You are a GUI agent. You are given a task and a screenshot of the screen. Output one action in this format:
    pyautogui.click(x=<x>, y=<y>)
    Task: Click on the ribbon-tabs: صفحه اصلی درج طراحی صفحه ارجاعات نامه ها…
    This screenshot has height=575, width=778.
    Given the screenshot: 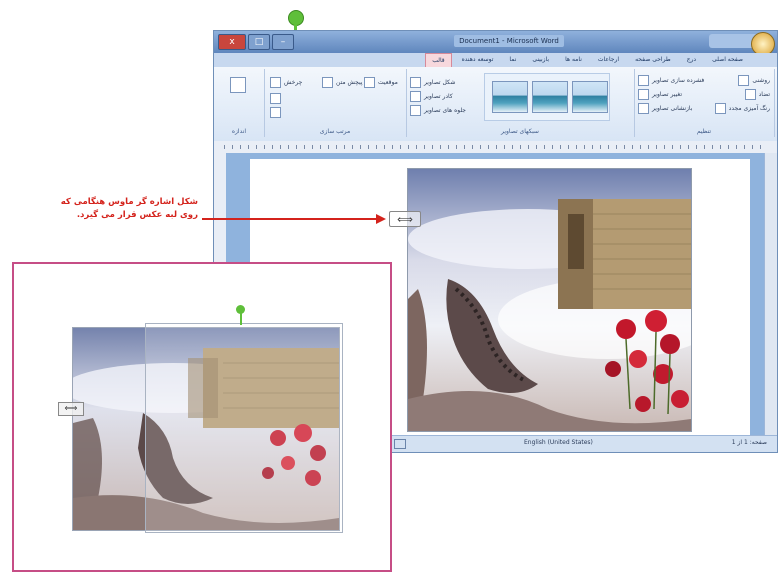 What is the action you would take?
    pyautogui.click(x=495, y=60)
    